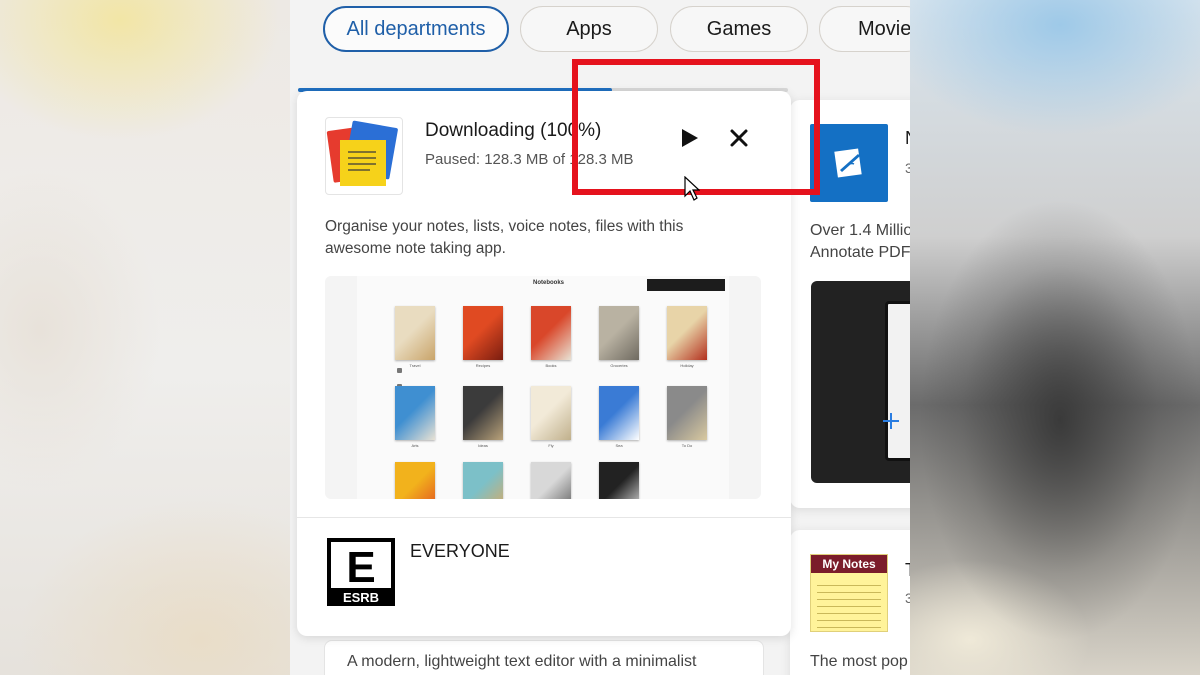 Image resolution: width=1200 pixels, height=675 pixels. I want to click on app-desc-line1: Over 1.4 Millio, so click(860, 230).